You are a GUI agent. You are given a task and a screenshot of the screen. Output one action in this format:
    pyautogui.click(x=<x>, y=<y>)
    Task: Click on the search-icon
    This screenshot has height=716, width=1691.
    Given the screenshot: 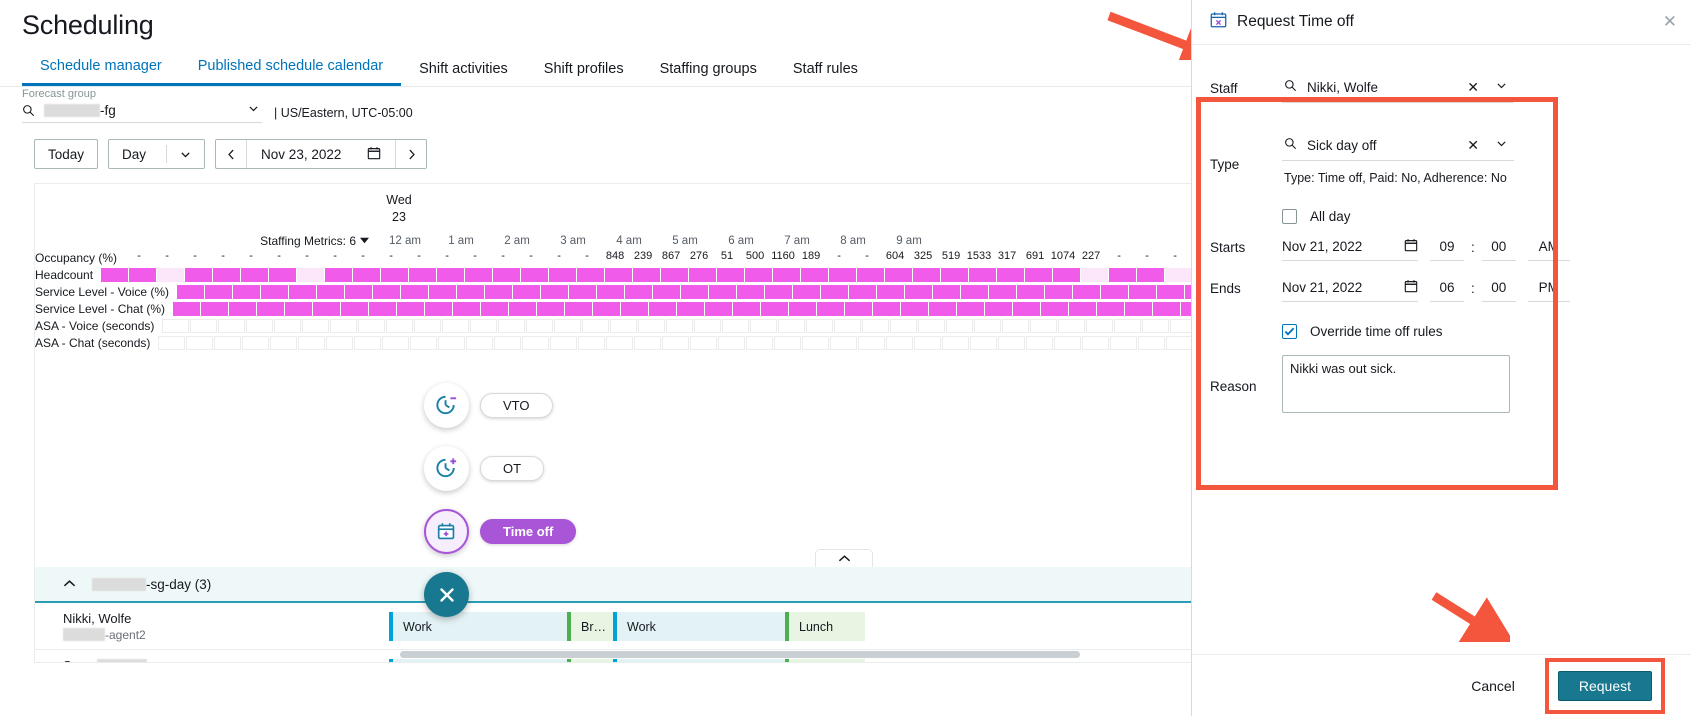 What is the action you would take?
    pyautogui.click(x=28, y=110)
    